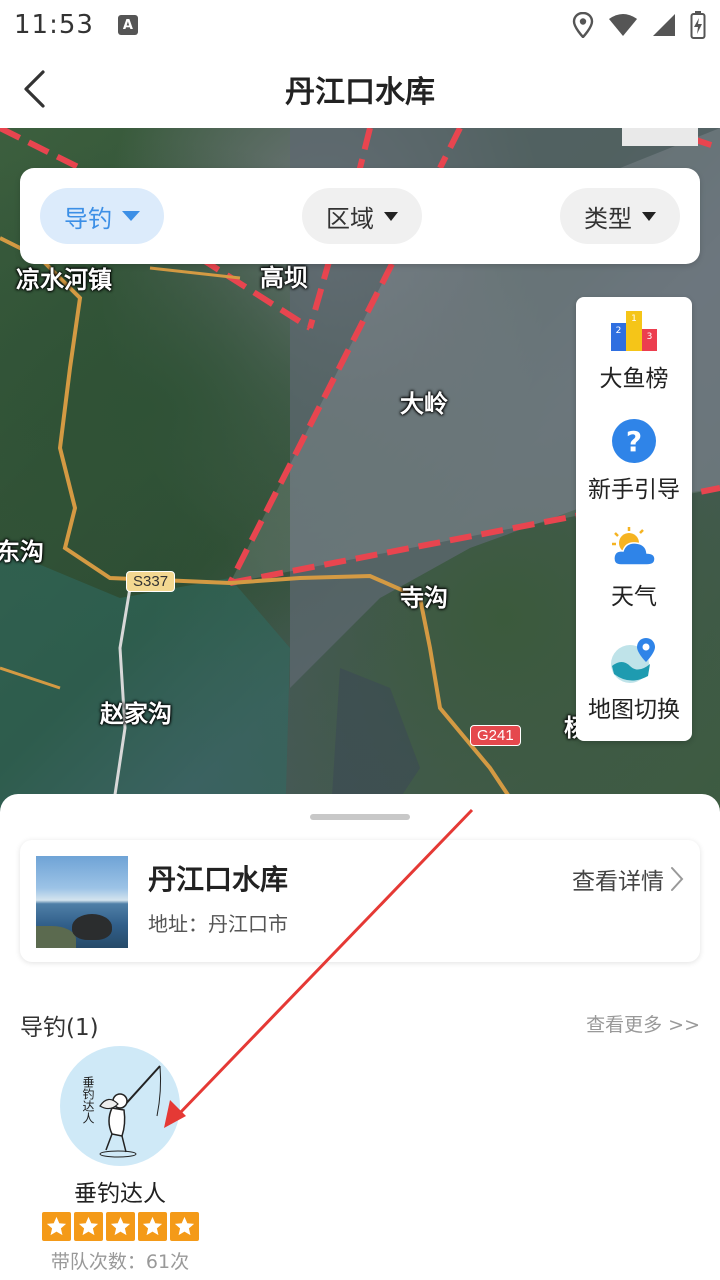 The width and height of the screenshot is (720, 1280). Describe the element at coordinates (127, 25) in the screenshot. I see `a-icon: A` at that location.